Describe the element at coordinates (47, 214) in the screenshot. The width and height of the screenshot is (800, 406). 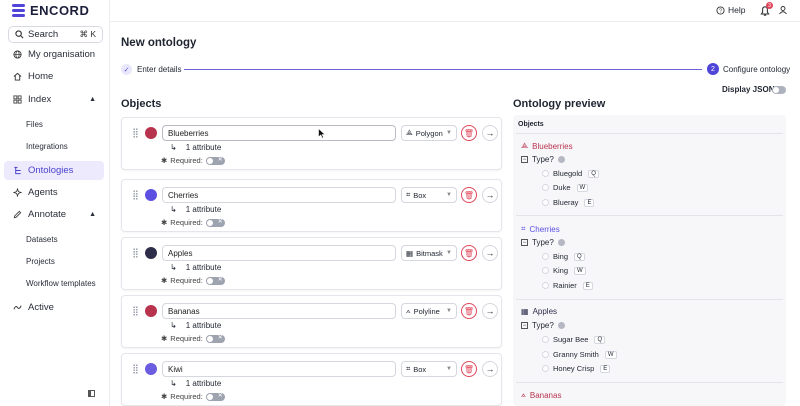
I see `sidebar-item-label: Annotate` at that location.